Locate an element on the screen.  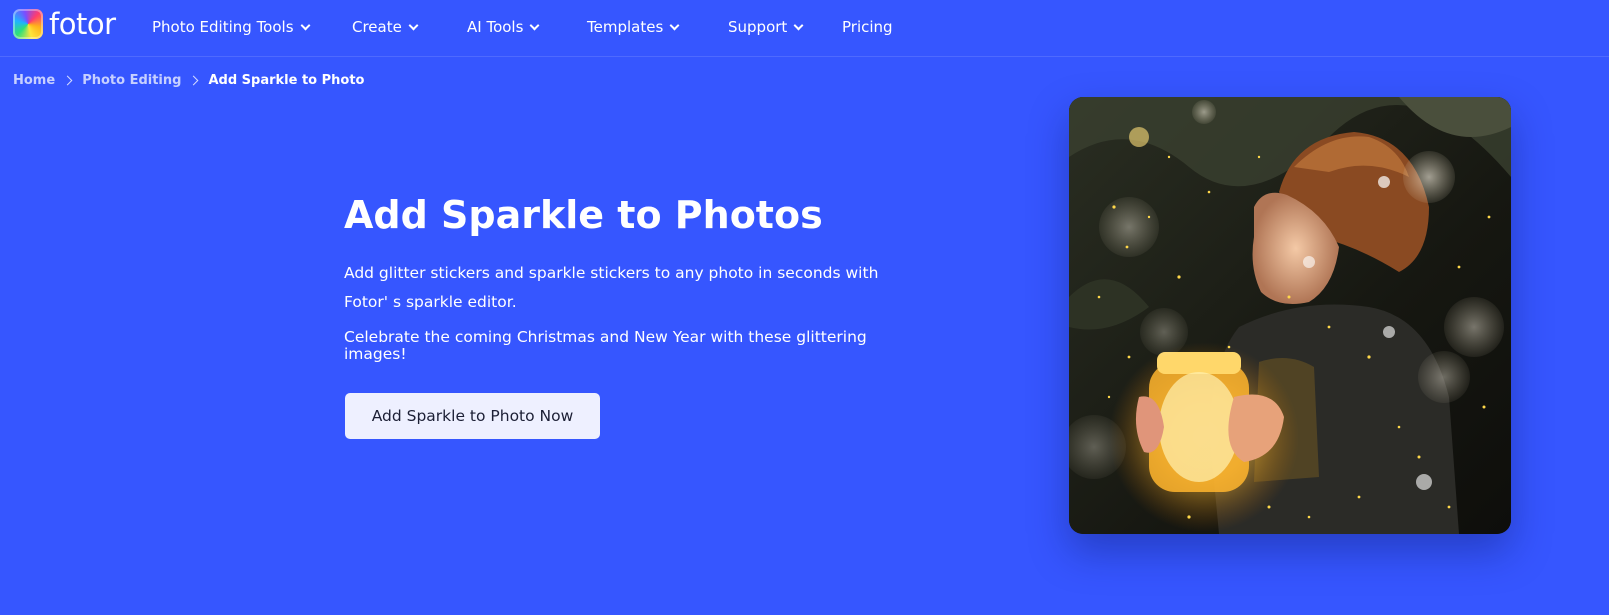
fotor-logo-icon is located at coordinates (28, 24).